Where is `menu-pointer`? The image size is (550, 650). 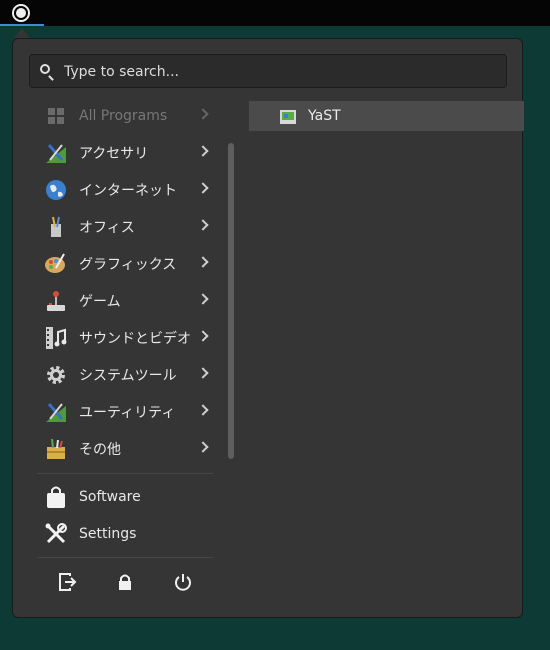 menu-pointer is located at coordinates (22, 33).